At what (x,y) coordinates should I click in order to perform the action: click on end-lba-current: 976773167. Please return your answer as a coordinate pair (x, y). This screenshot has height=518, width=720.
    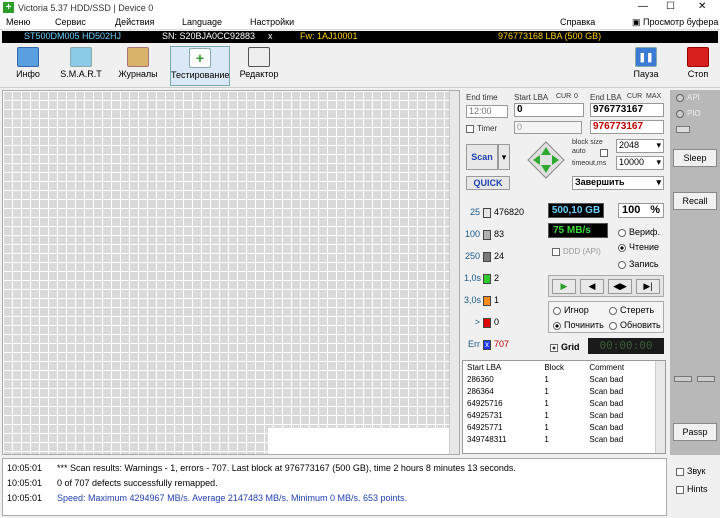
    Looking at the image, I should click on (627, 127).